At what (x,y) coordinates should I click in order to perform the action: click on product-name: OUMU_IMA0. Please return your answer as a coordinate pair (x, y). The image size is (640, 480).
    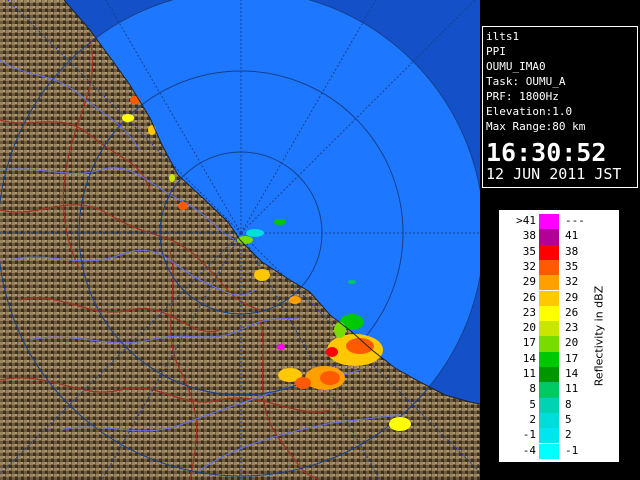
    Looking at the image, I should click on (516, 66).